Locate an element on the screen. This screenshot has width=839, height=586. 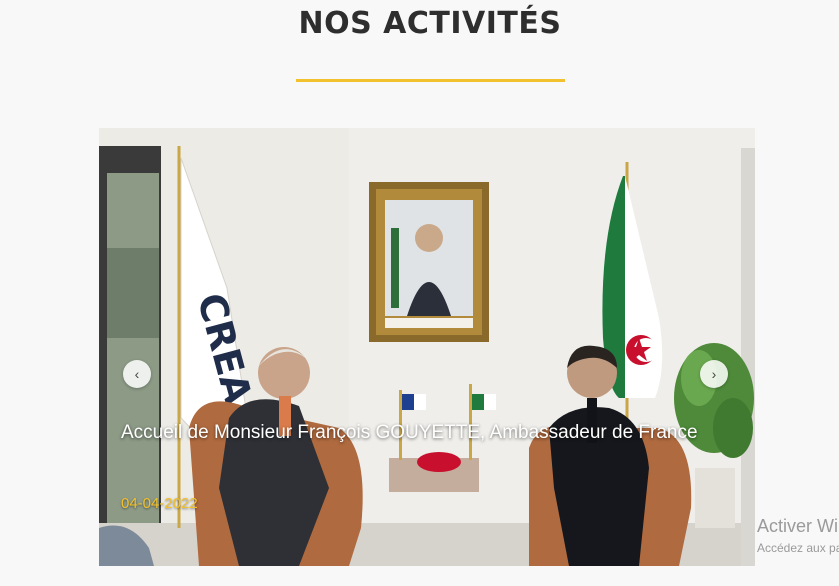
title-underline is located at coordinates (430, 80).